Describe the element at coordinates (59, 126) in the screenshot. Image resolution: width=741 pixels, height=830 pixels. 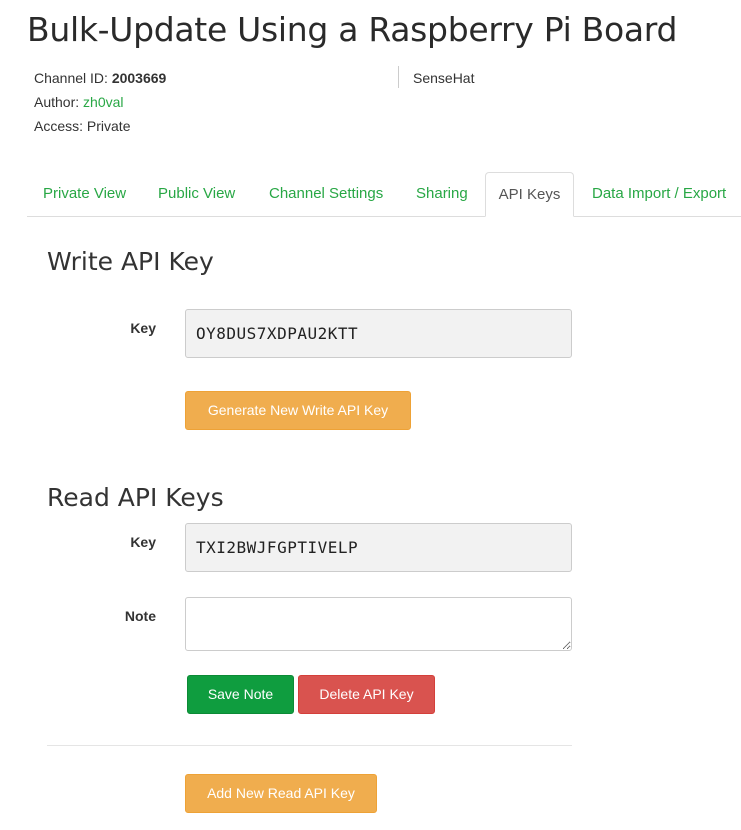
I see `access-label: Access:` at that location.